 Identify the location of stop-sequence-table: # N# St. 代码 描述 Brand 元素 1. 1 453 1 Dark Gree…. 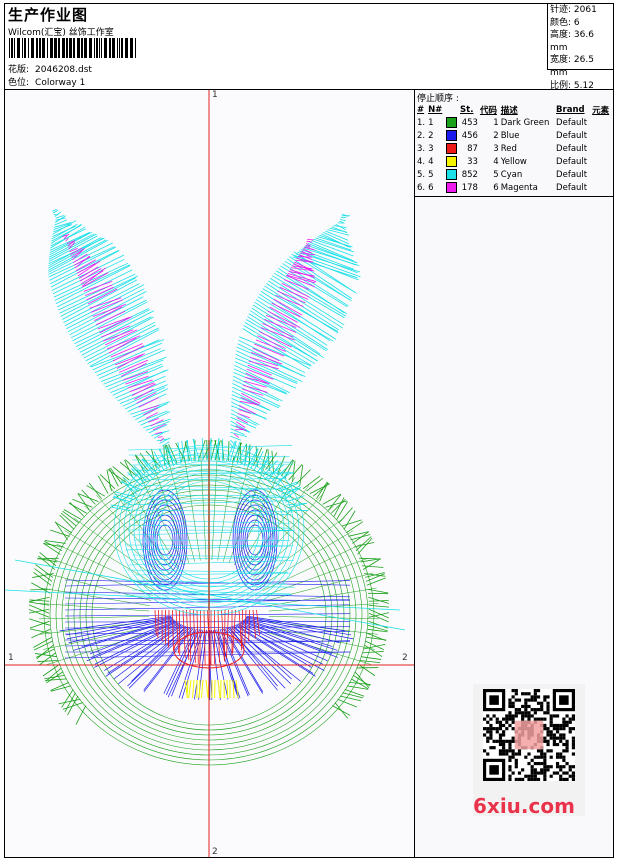
(514, 149).